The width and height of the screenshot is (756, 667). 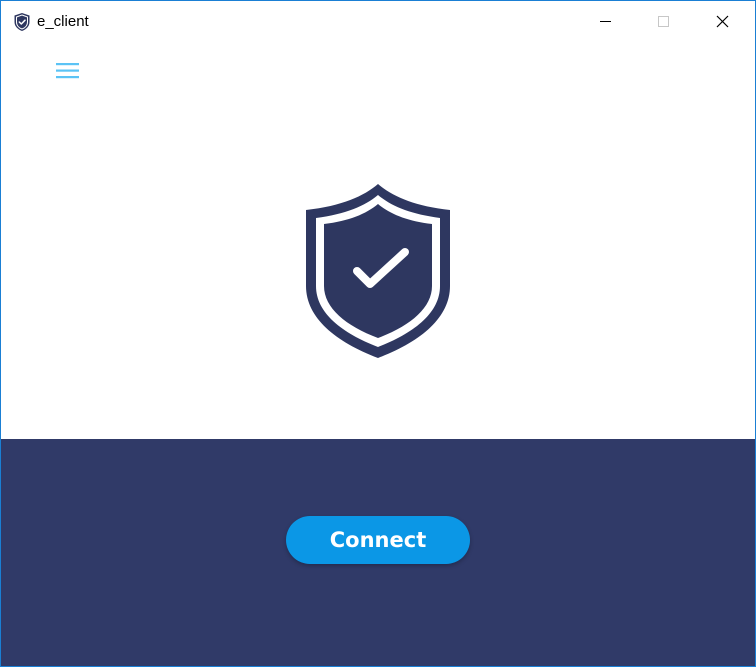 I want to click on close-icon, so click(x=722, y=21).